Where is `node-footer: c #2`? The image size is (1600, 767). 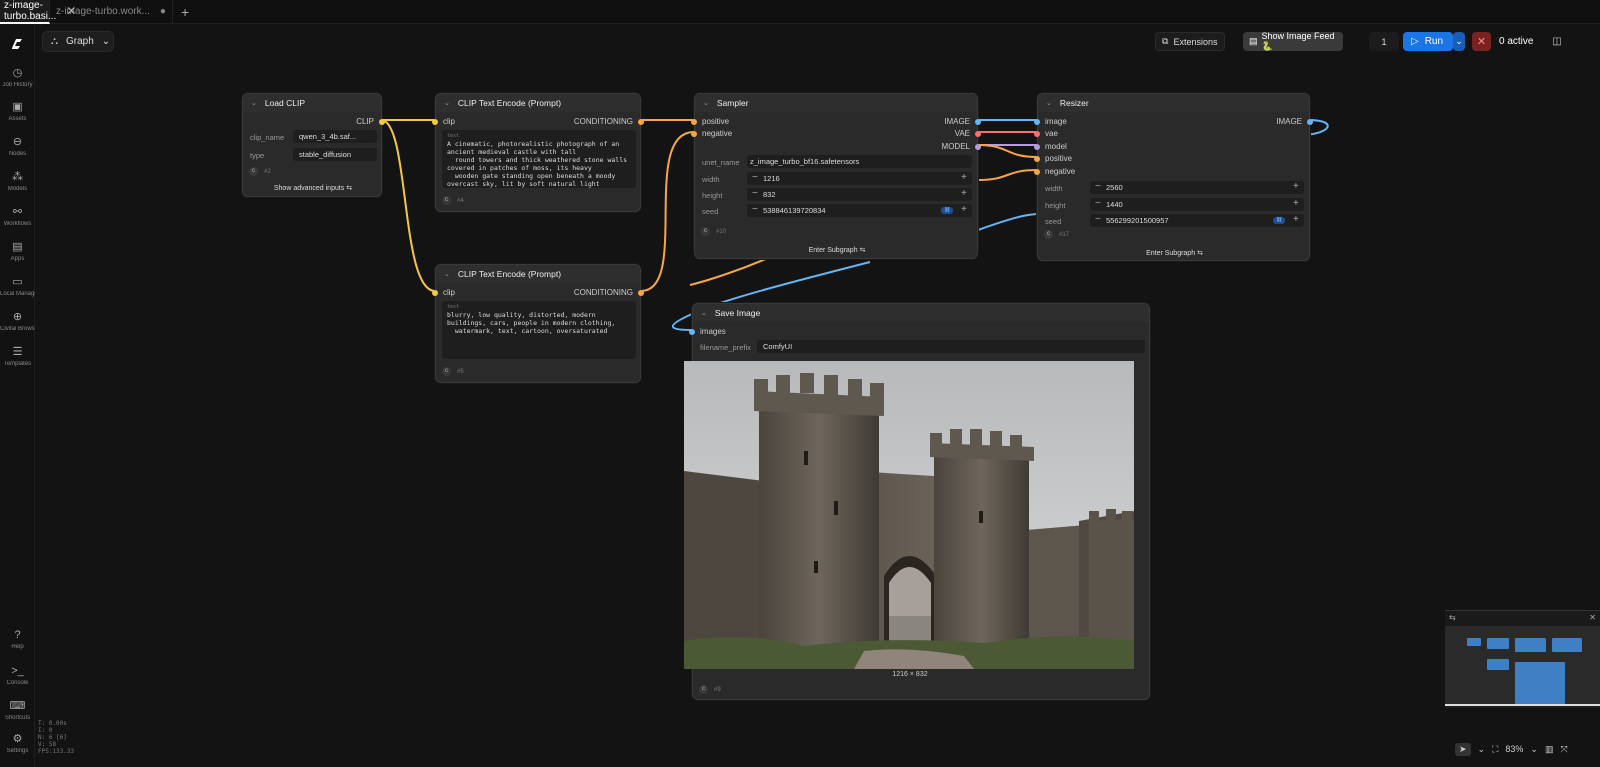 node-footer: c #2 is located at coordinates (260, 171).